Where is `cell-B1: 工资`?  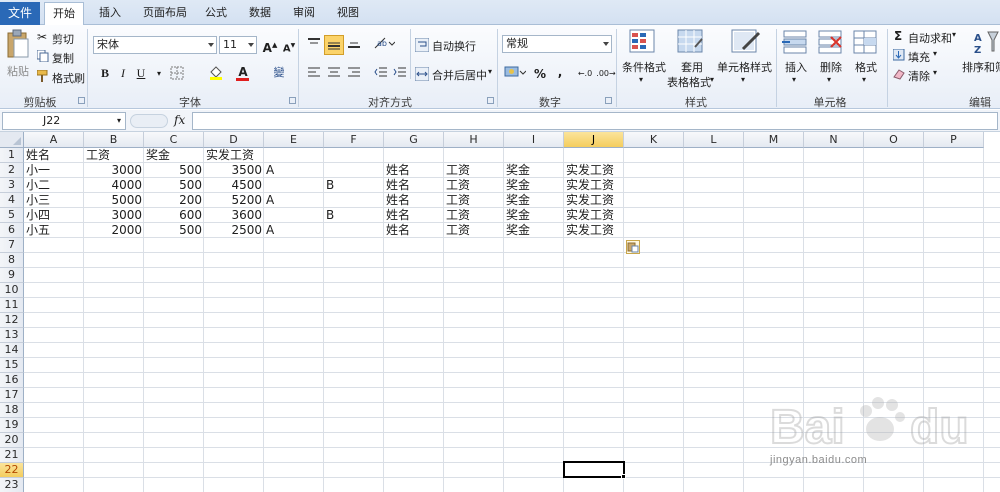
cell-B1: 工资 is located at coordinates (114, 155).